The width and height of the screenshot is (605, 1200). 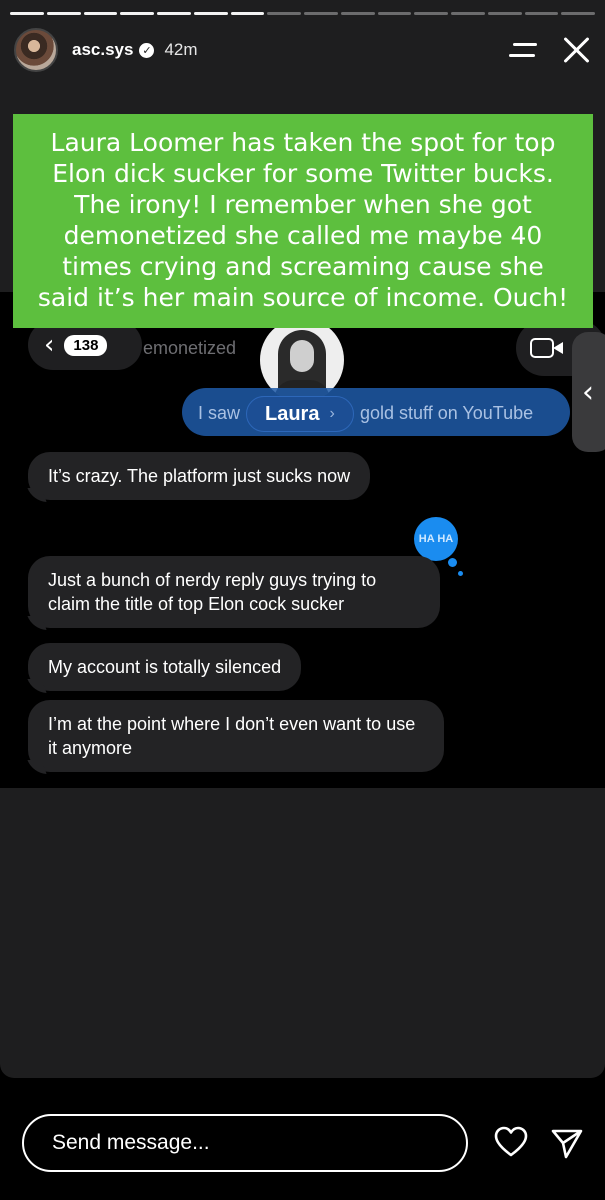 I want to click on send-icon, so click(x=567, y=1143).